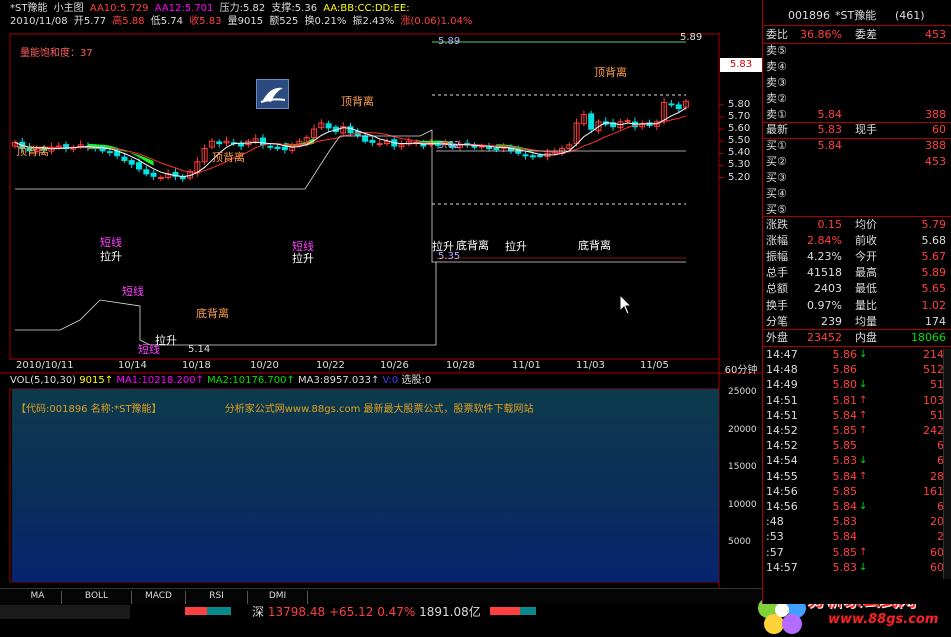 This screenshot has width=951, height=637. What do you see at coordinates (934, 224) in the screenshot?
I see `stat-value-2: 5.79` at bounding box center [934, 224].